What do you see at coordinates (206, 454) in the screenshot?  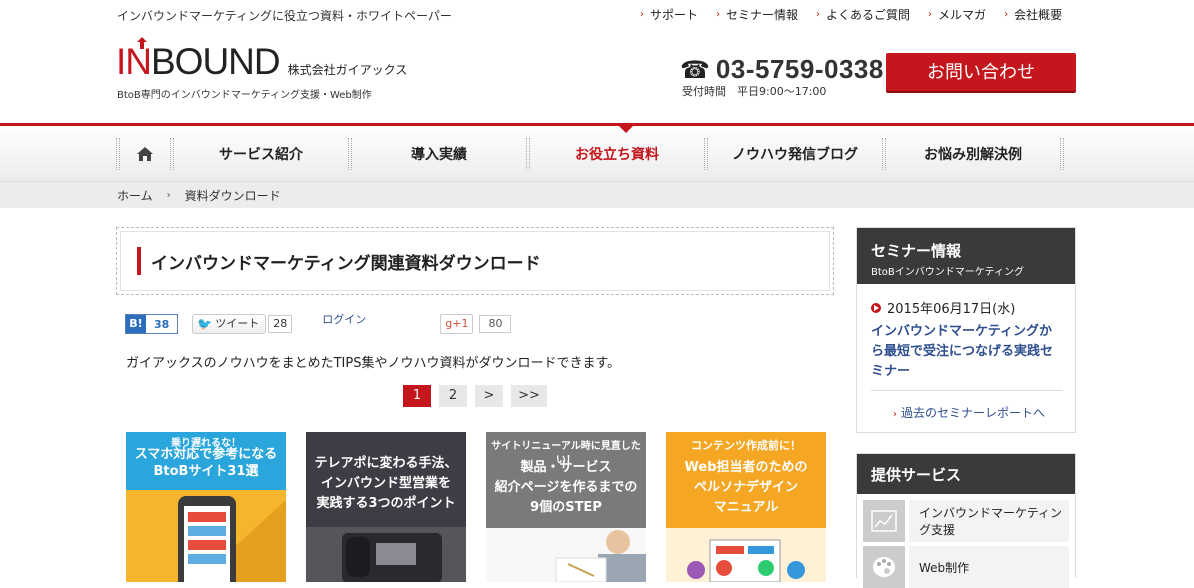 I see `card-title: スマホ対応で参考になる` at bounding box center [206, 454].